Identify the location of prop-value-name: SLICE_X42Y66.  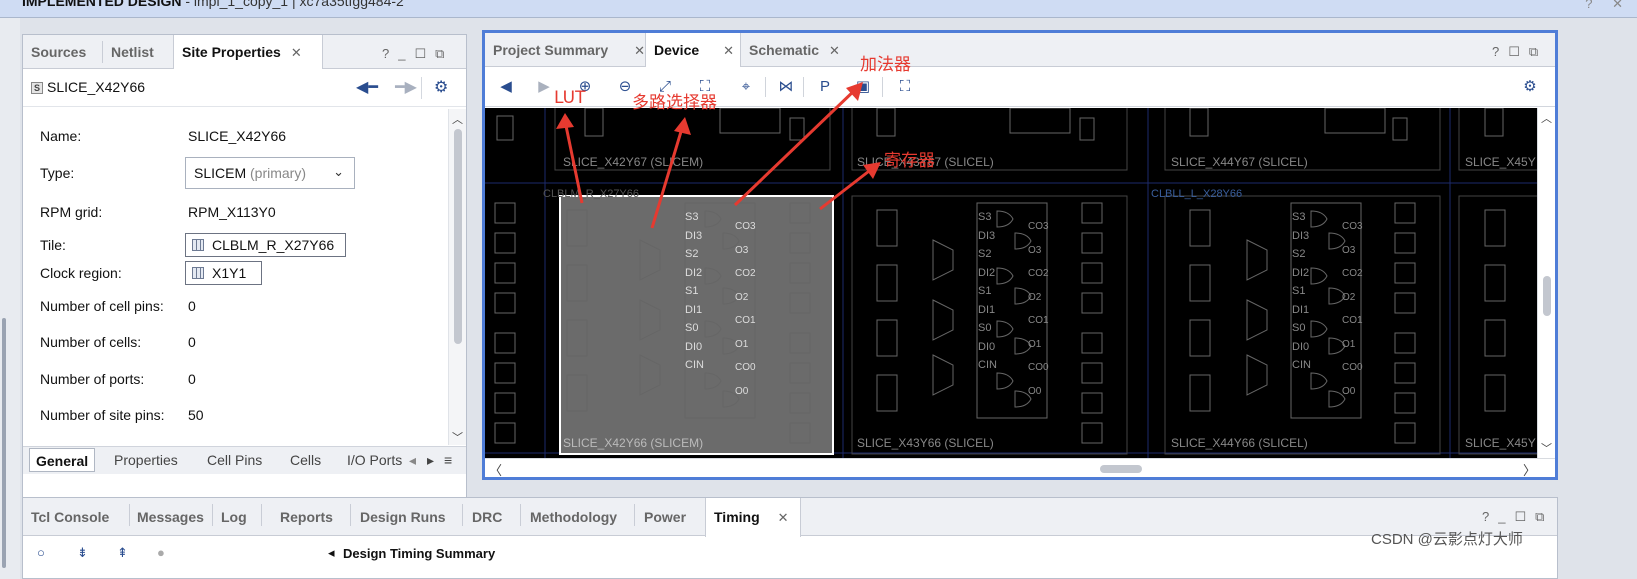
(237, 136).